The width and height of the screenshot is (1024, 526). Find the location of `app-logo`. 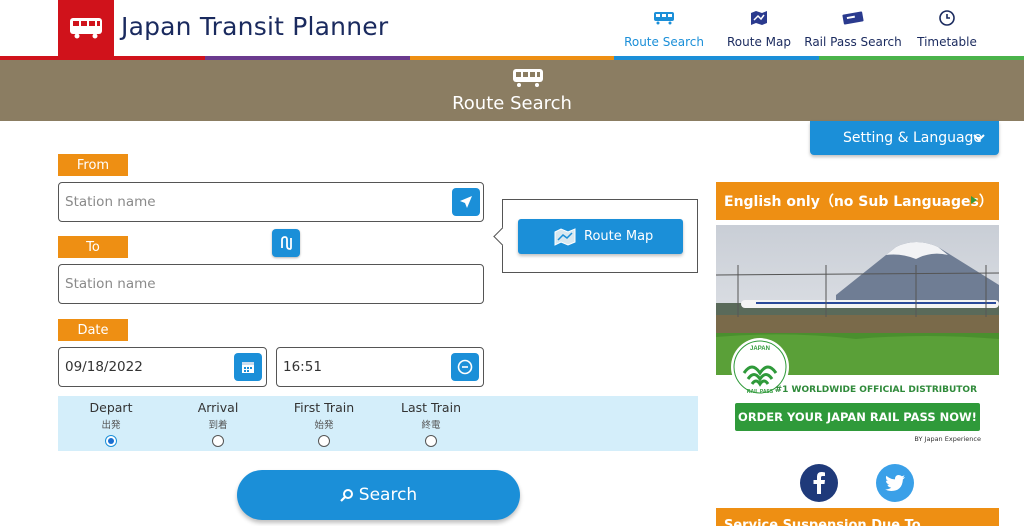

app-logo is located at coordinates (86, 28).